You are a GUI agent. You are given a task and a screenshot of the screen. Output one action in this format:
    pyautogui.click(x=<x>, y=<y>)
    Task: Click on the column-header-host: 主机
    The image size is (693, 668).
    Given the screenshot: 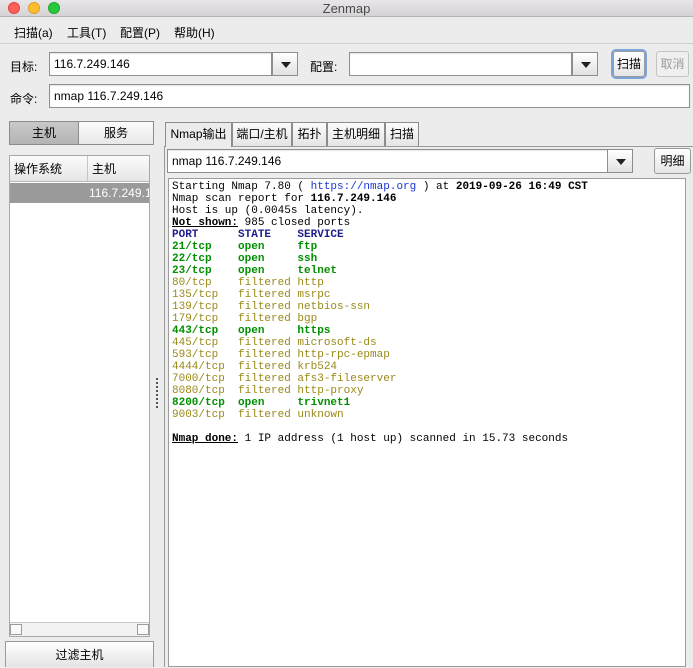 What is the action you would take?
    pyautogui.click(x=118, y=169)
    